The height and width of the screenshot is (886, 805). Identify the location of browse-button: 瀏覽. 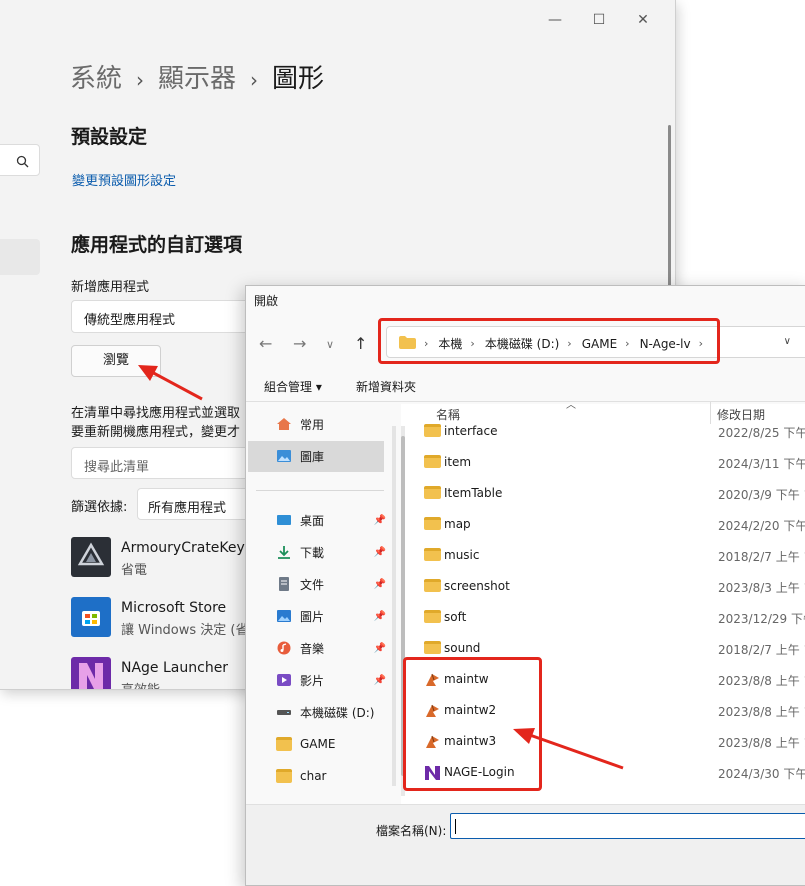
(116, 361).